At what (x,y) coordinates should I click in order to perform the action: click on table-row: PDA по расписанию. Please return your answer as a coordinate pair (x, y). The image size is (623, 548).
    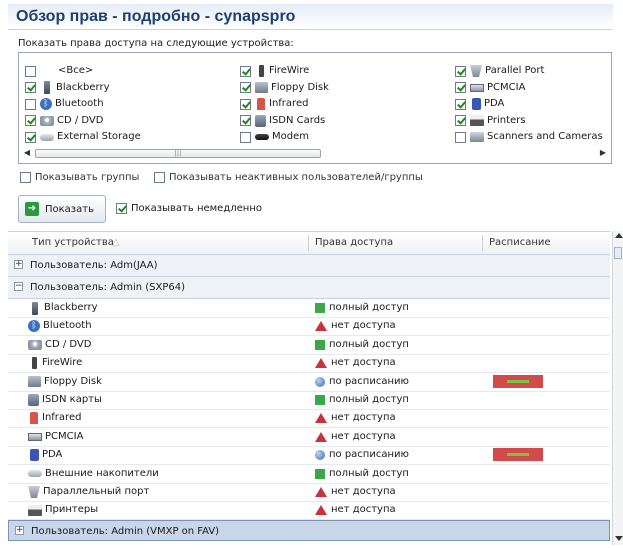
    Looking at the image, I should click on (309, 456).